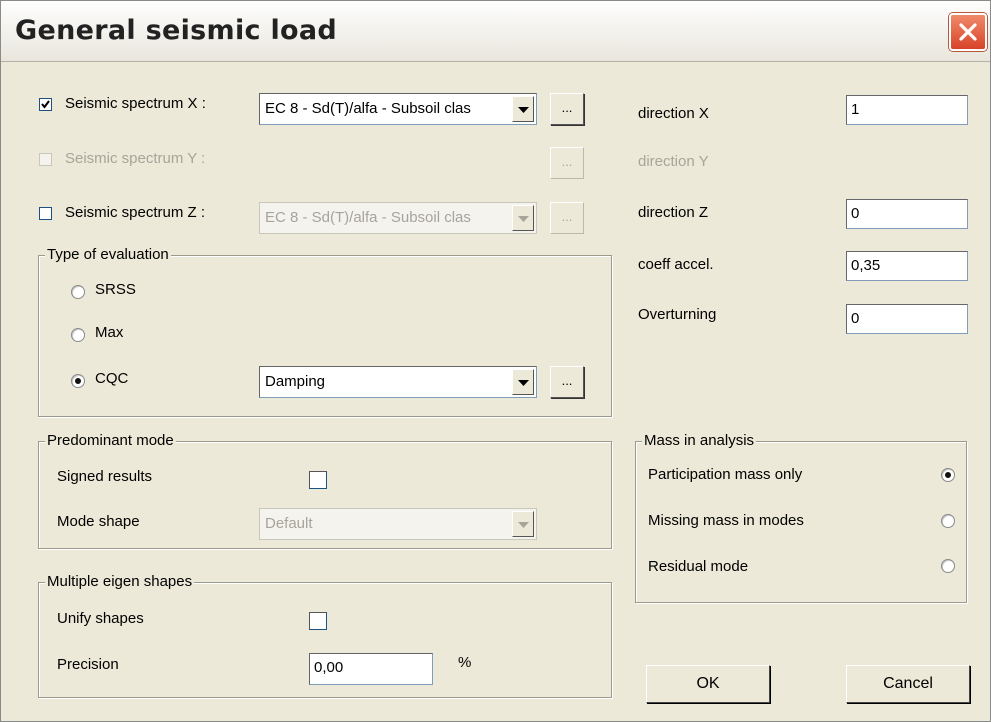 The height and width of the screenshot is (722, 991). Describe the element at coordinates (465, 662) in the screenshot. I see `precision-unit: %` at that location.